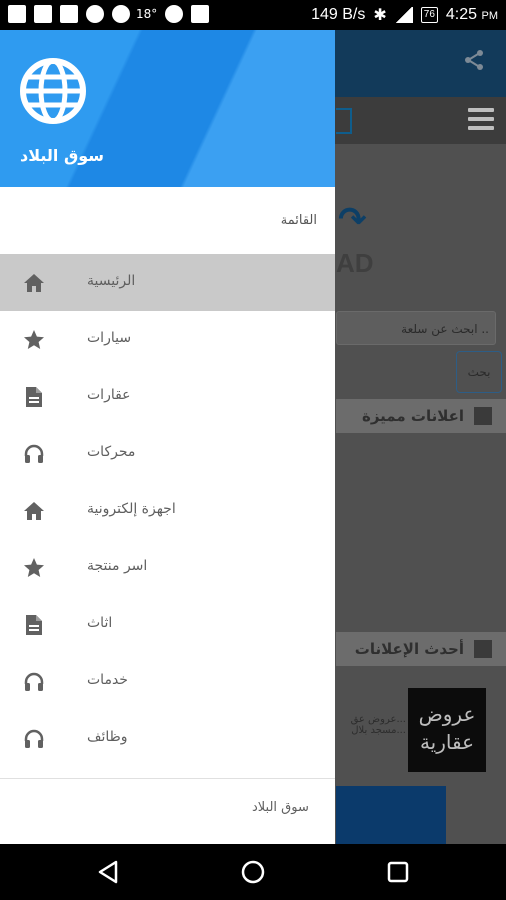 This screenshot has height=900, width=506. What do you see at coordinates (167, 396) in the screenshot?
I see `menu-item-real-estate: عقارات` at bounding box center [167, 396].